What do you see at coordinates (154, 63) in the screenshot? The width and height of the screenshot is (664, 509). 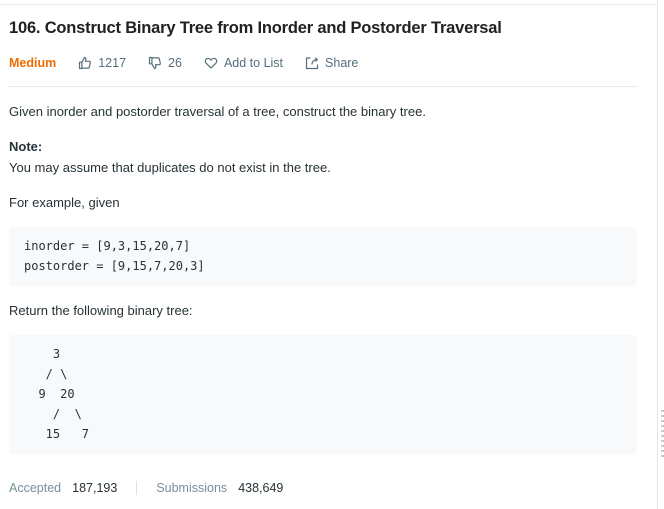 I see `thumbs-down-icon` at bounding box center [154, 63].